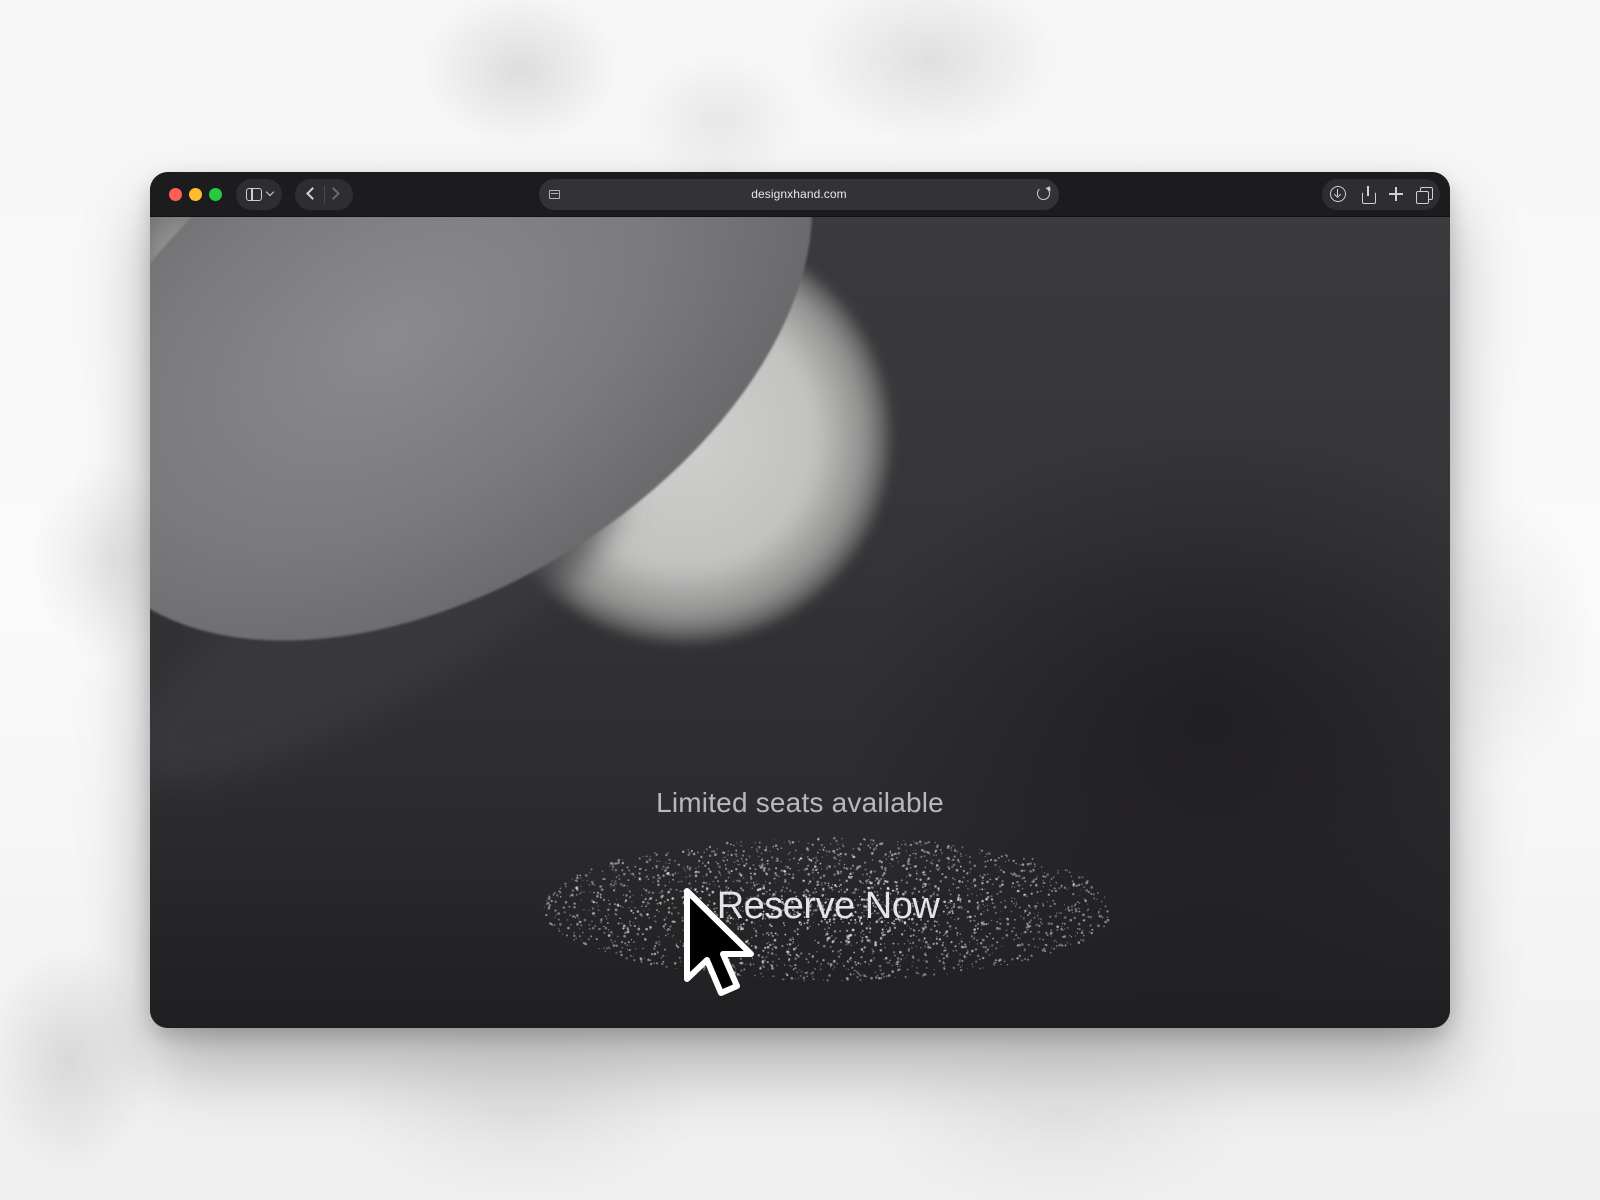 Image resolution: width=1600 pixels, height=1200 pixels. I want to click on mouse-pointer-icon, so click(719, 942).